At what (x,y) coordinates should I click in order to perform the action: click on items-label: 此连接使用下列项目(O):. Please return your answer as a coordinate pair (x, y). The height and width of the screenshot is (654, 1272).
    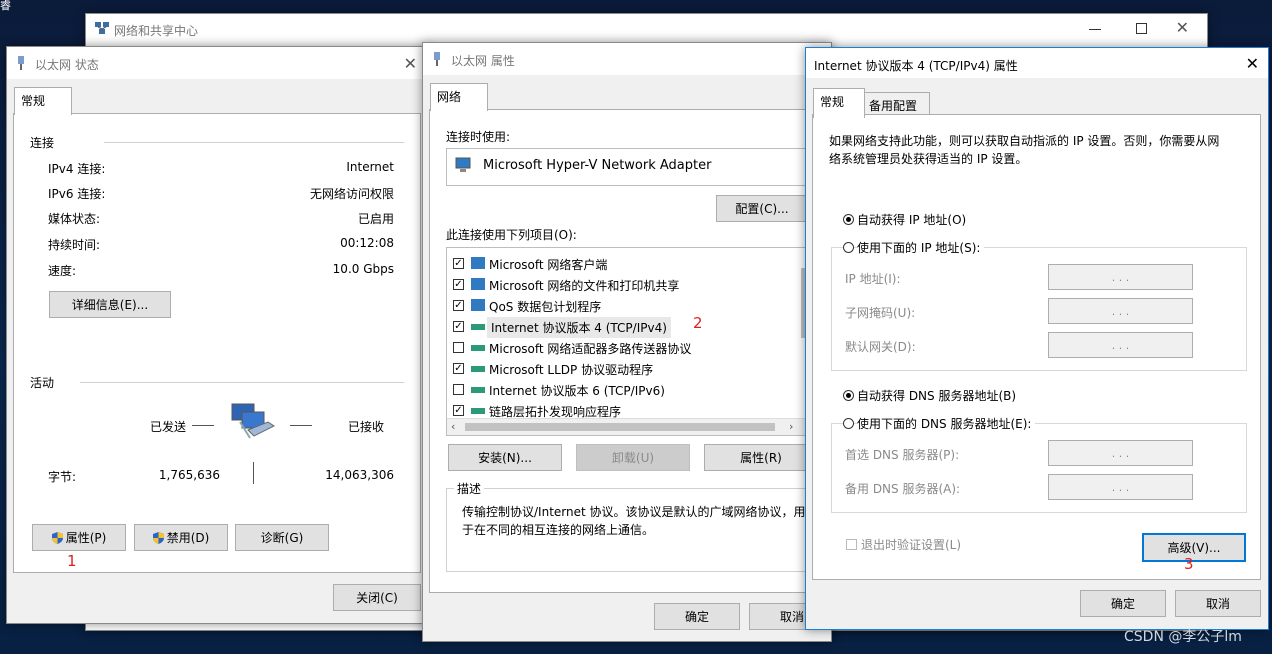
    Looking at the image, I should click on (511, 235).